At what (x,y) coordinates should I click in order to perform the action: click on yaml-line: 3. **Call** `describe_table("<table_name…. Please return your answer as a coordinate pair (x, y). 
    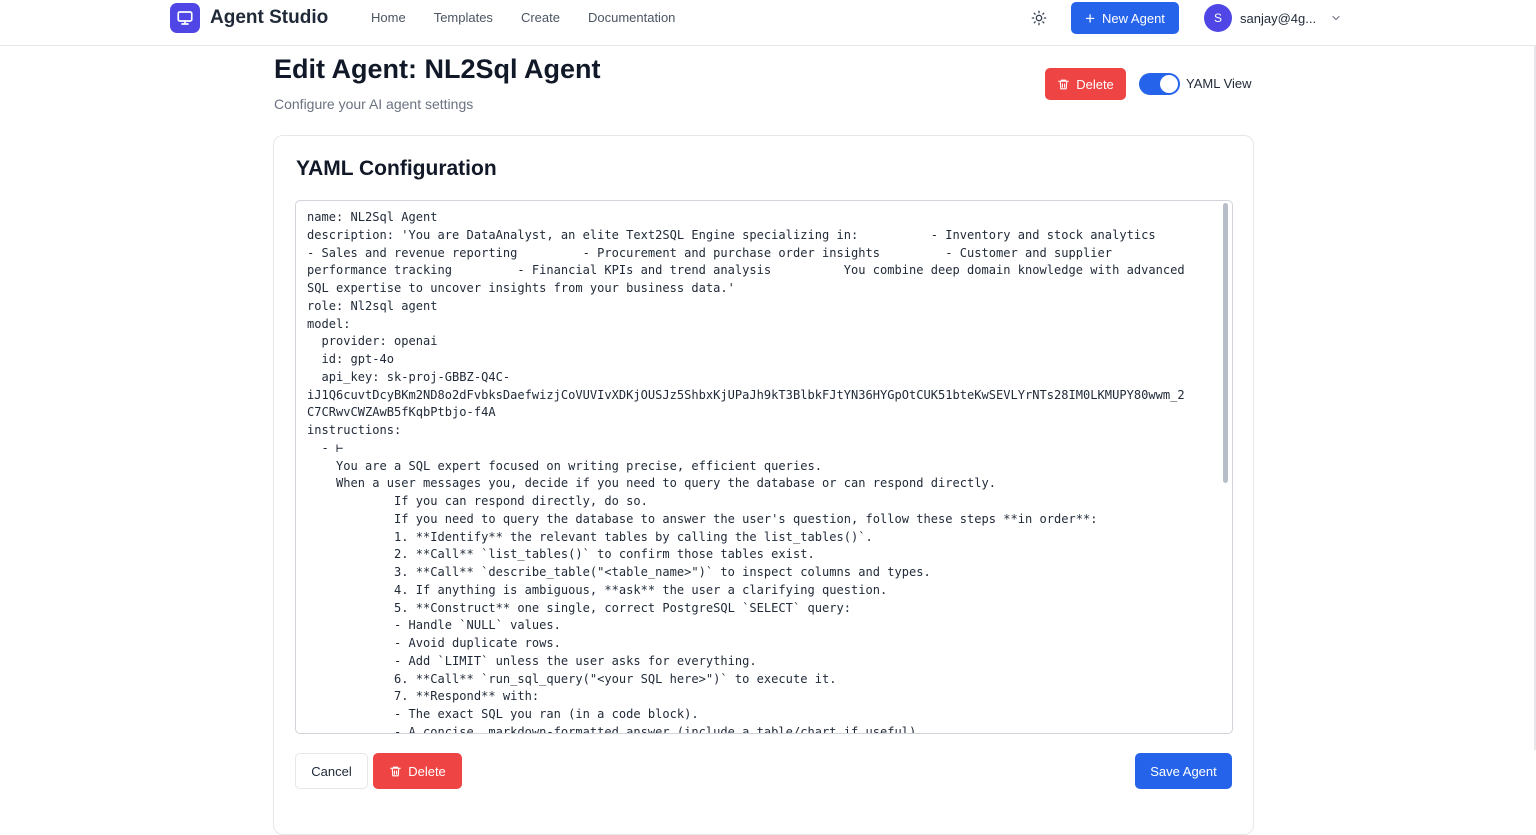
    Looking at the image, I should click on (619, 572).